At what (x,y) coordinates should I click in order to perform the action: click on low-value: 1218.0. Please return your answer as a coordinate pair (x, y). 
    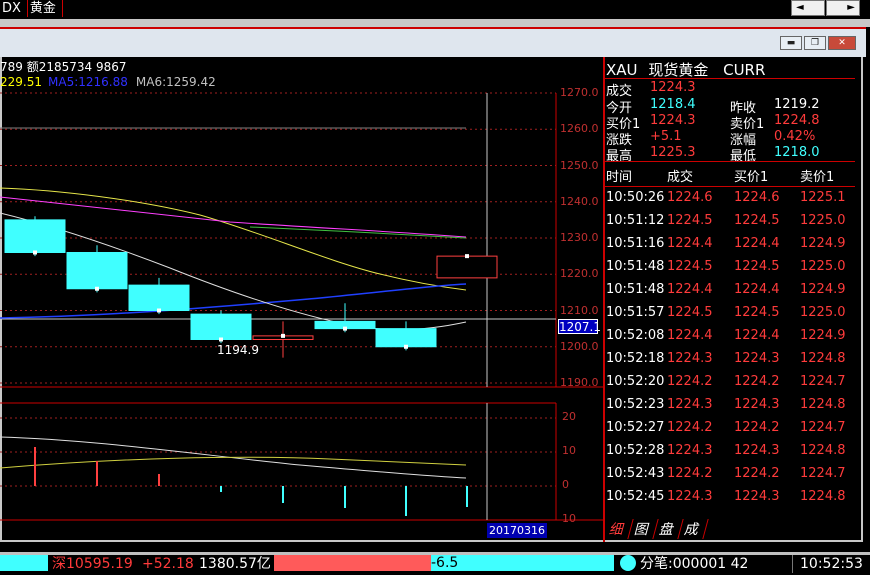
    Looking at the image, I should click on (797, 152).